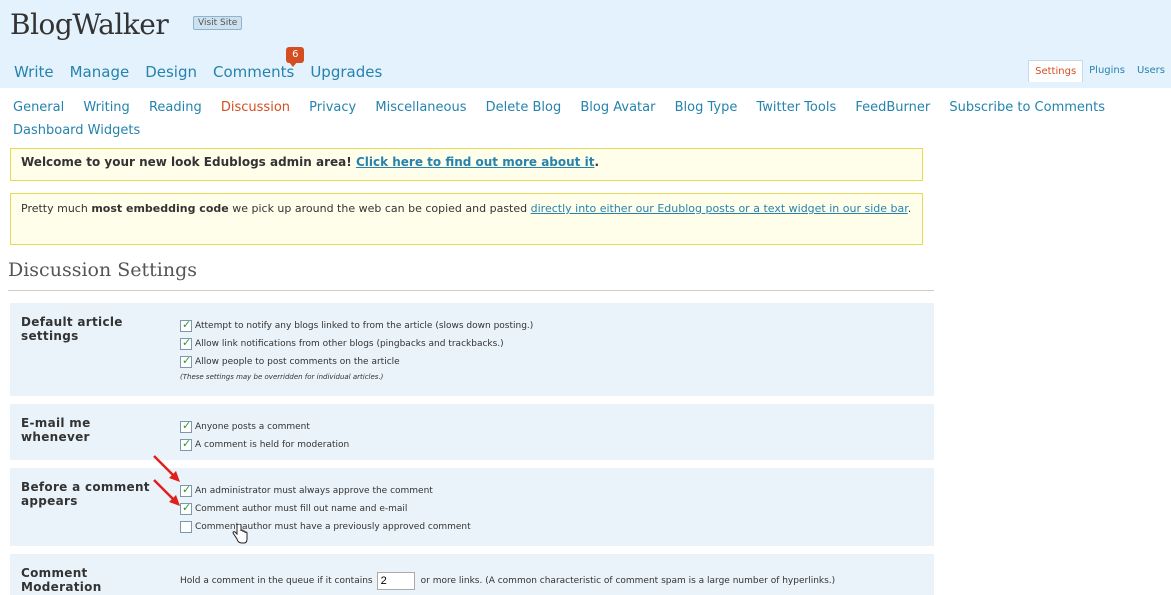 Image resolution: width=1171 pixels, height=595 pixels. Describe the element at coordinates (617, 107) in the screenshot. I see `sub-nav-blog-avatar: Blog Avatar` at that location.